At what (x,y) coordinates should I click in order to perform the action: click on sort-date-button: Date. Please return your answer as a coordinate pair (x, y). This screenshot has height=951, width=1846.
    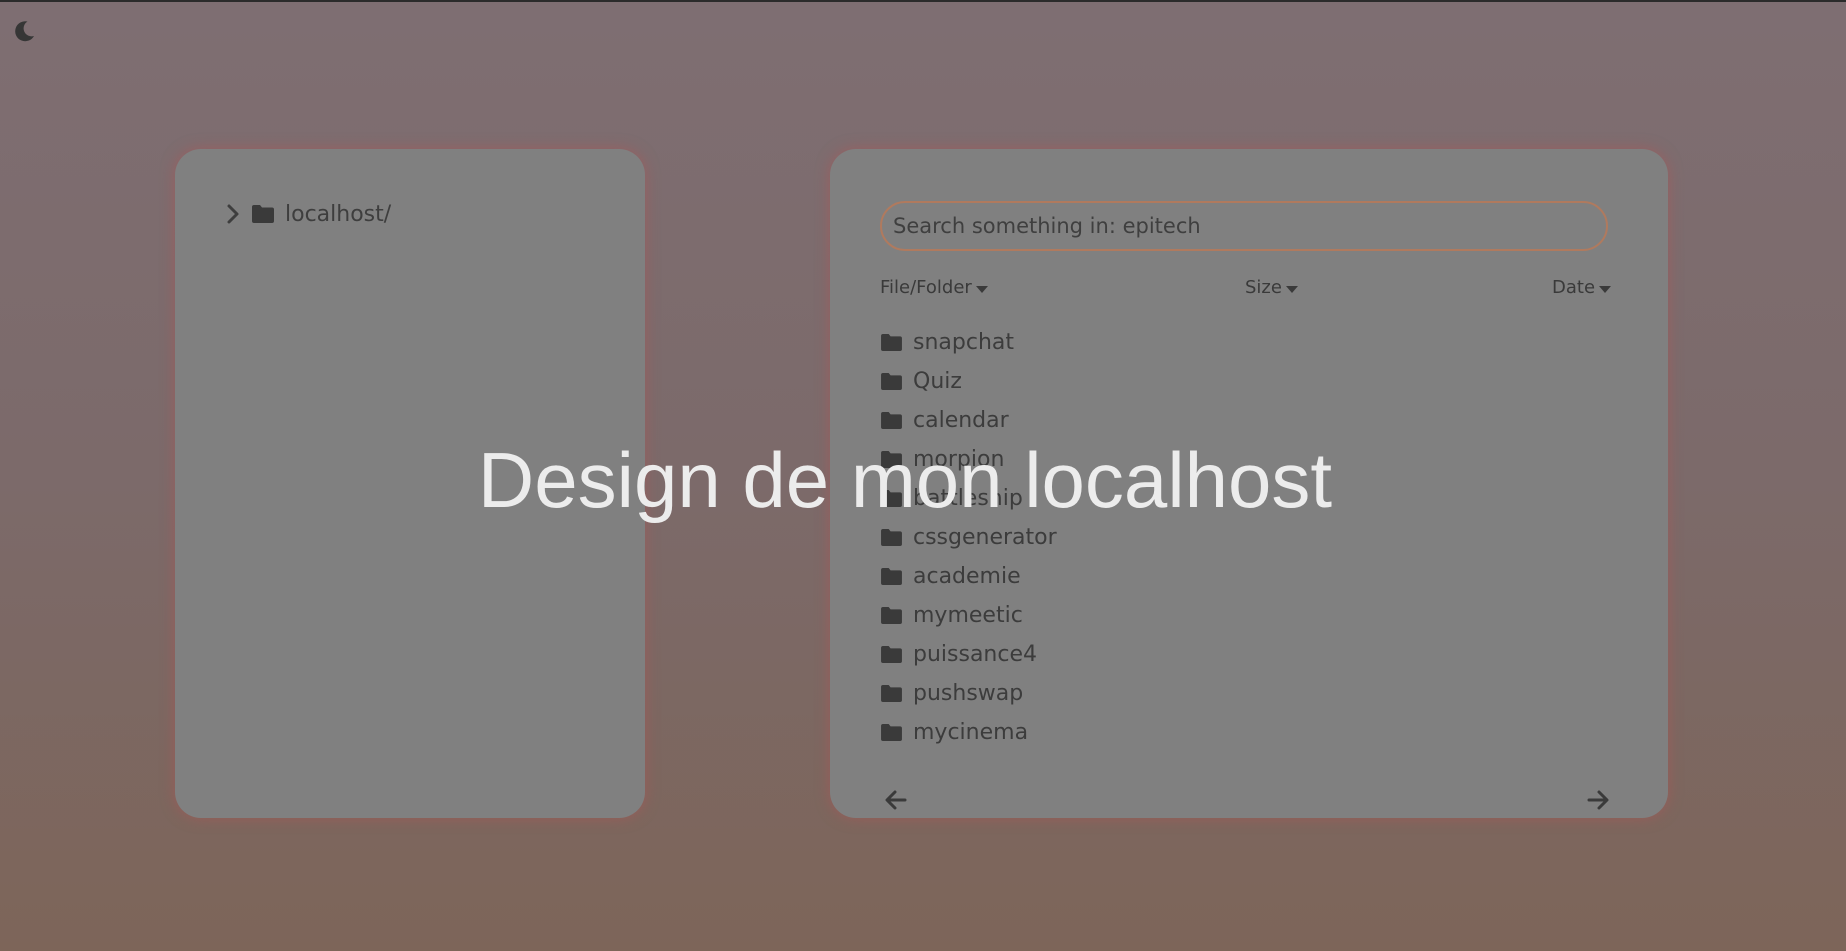
    Looking at the image, I should click on (1582, 287).